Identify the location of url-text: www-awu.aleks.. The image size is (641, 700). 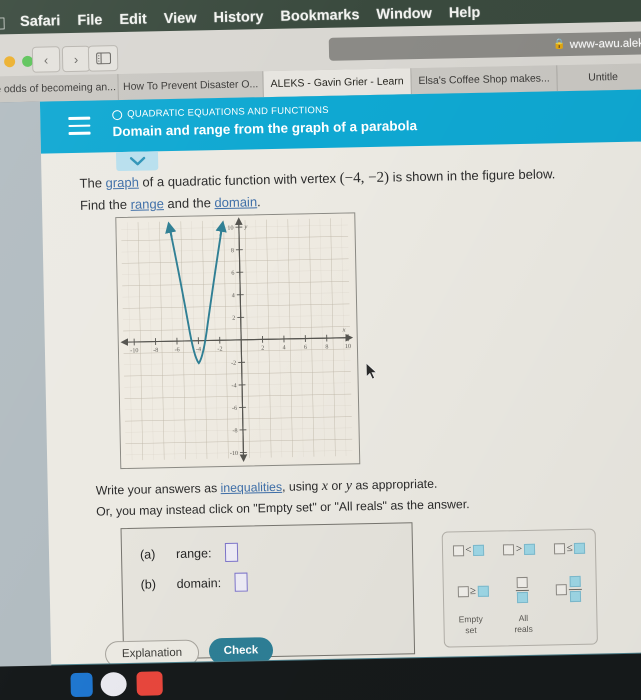
(605, 43).